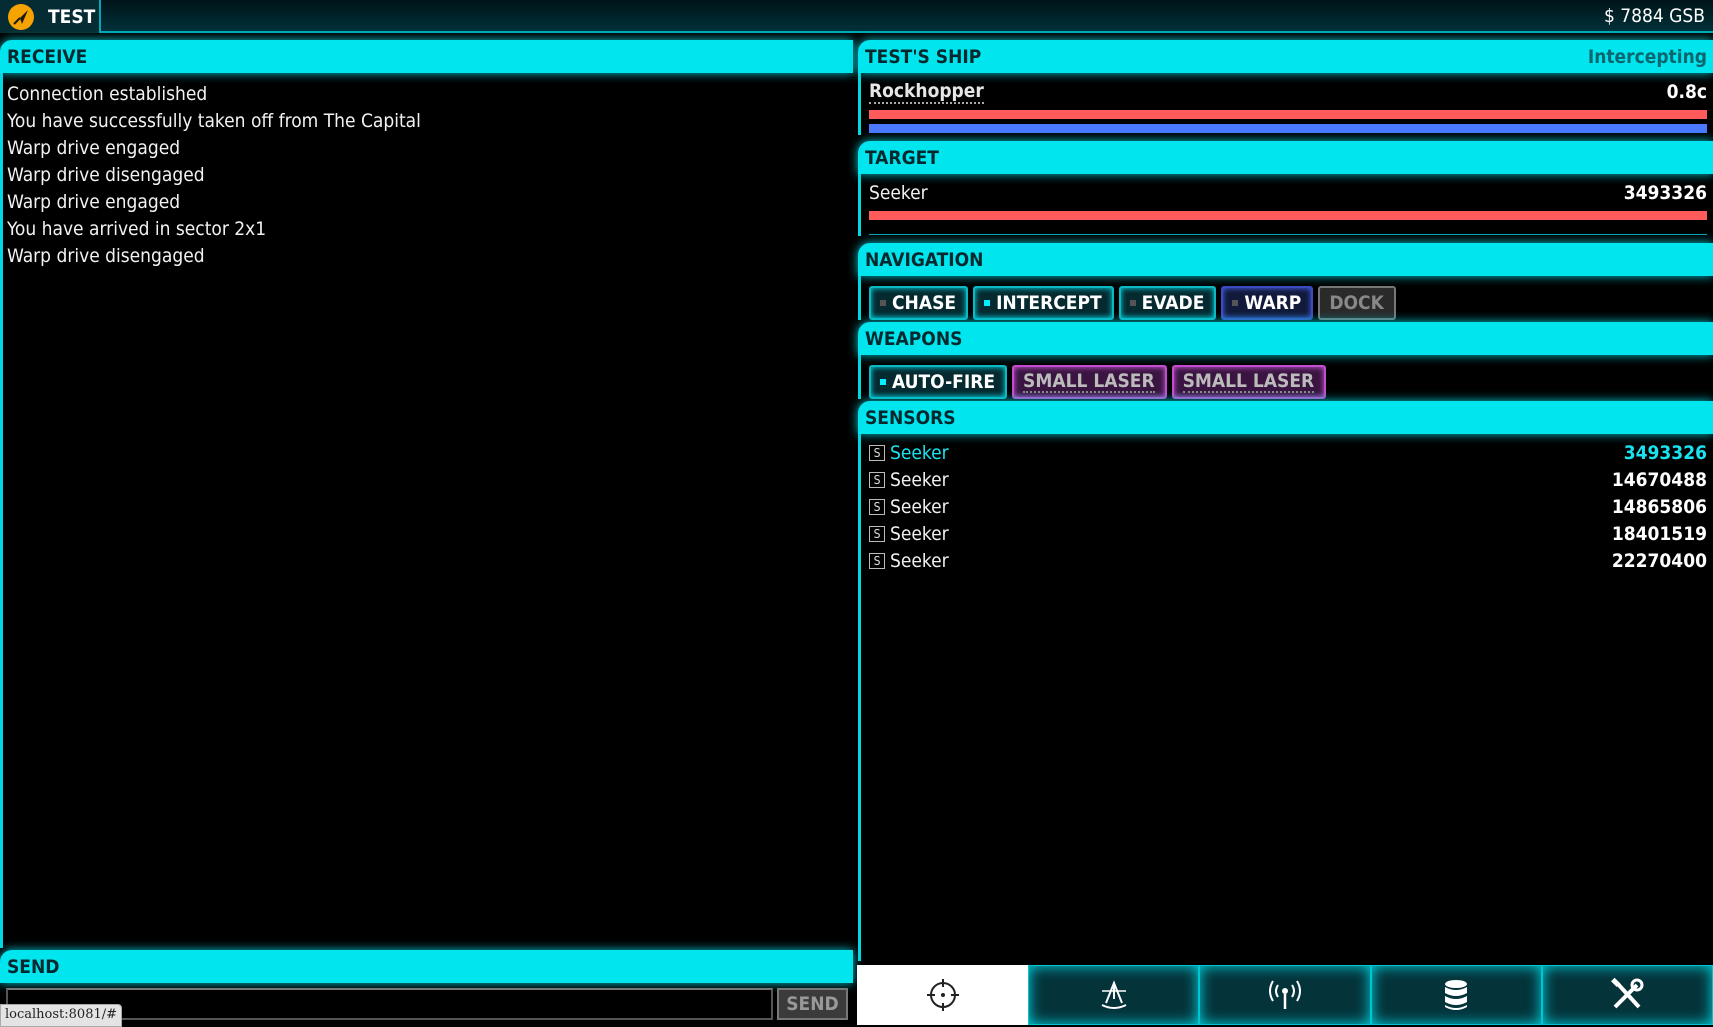  I want to click on target-divider, so click(1288, 230).